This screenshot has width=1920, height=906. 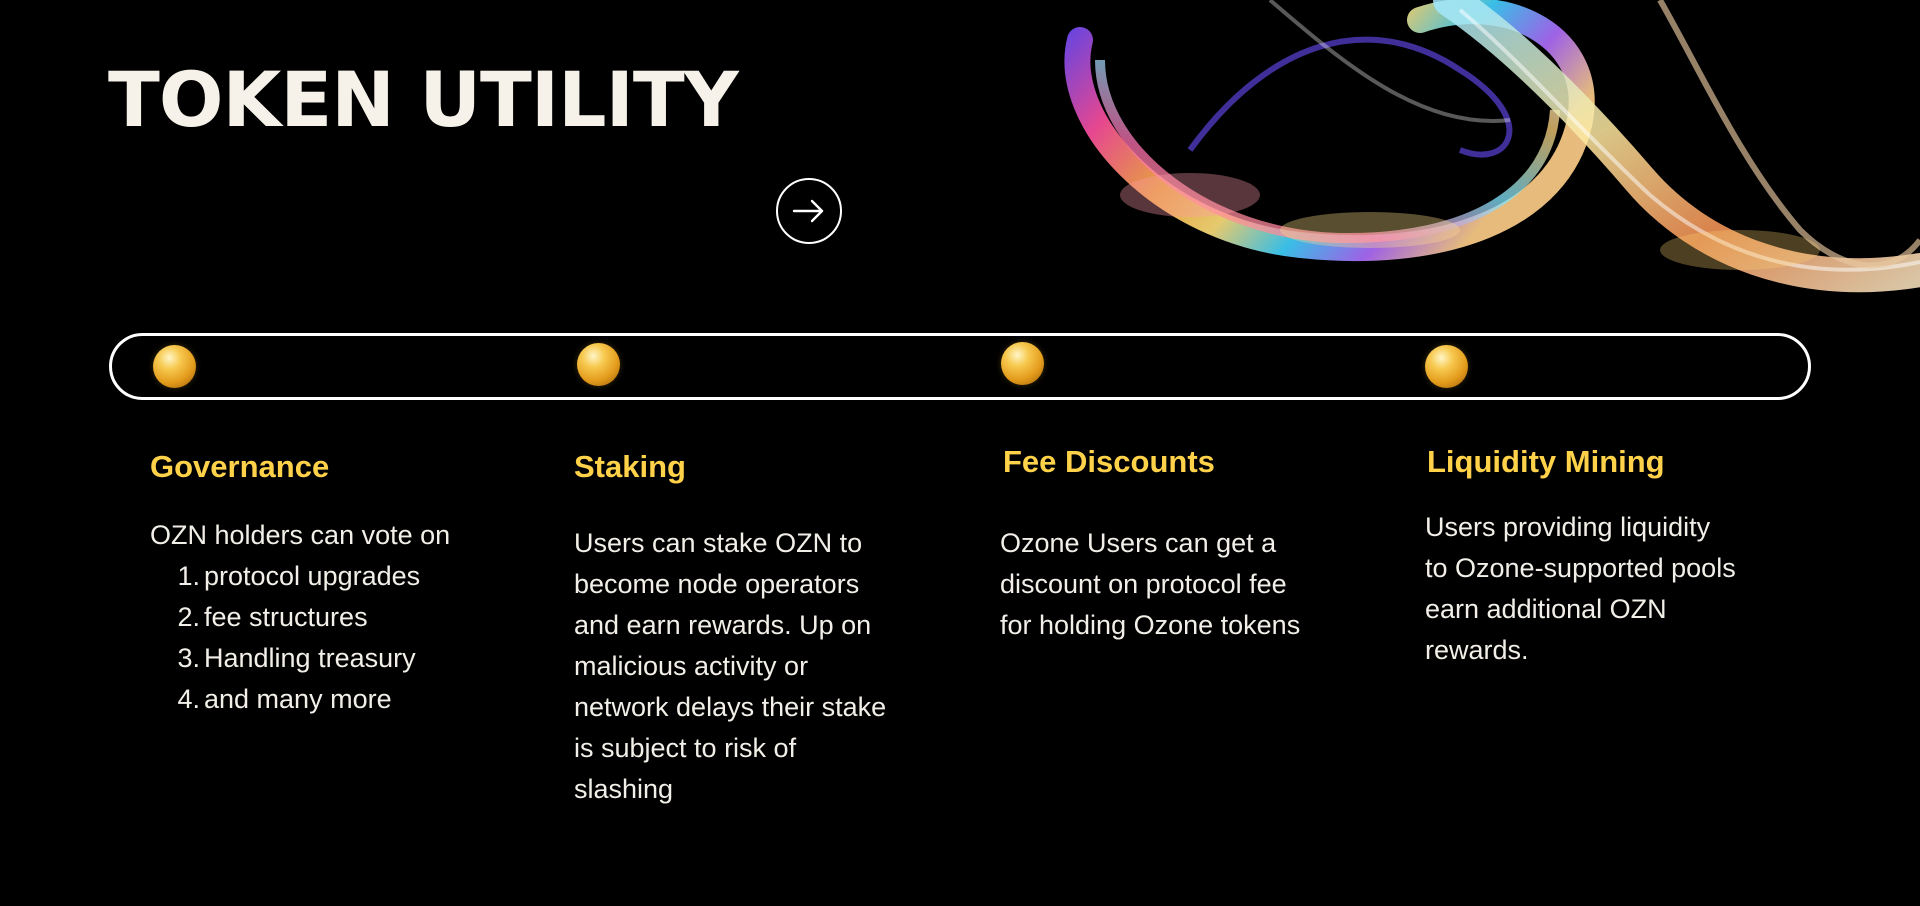 I want to click on feature-text-line: is subject to risk of, so click(x=685, y=748).